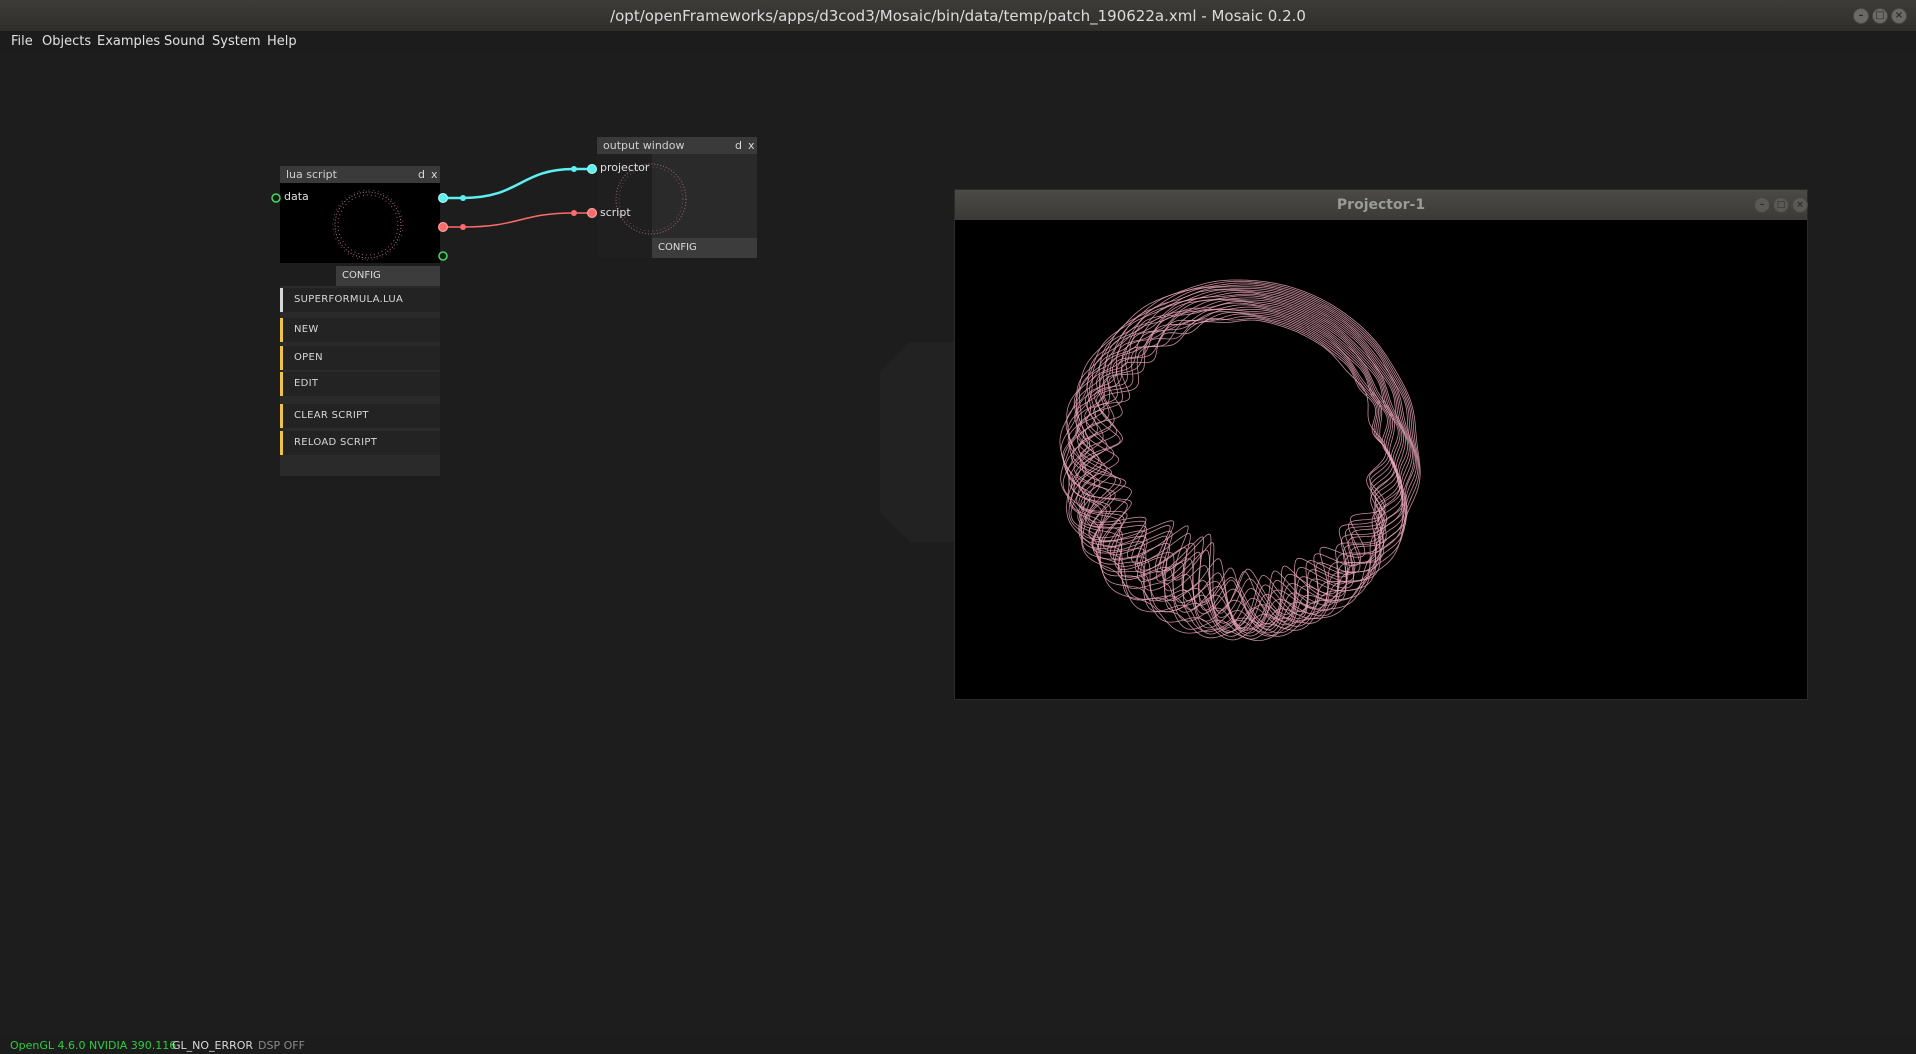 Image resolution: width=1916 pixels, height=1054 pixels. What do you see at coordinates (704, 248) in the screenshot?
I see `output-config-button: CONFIG` at bounding box center [704, 248].